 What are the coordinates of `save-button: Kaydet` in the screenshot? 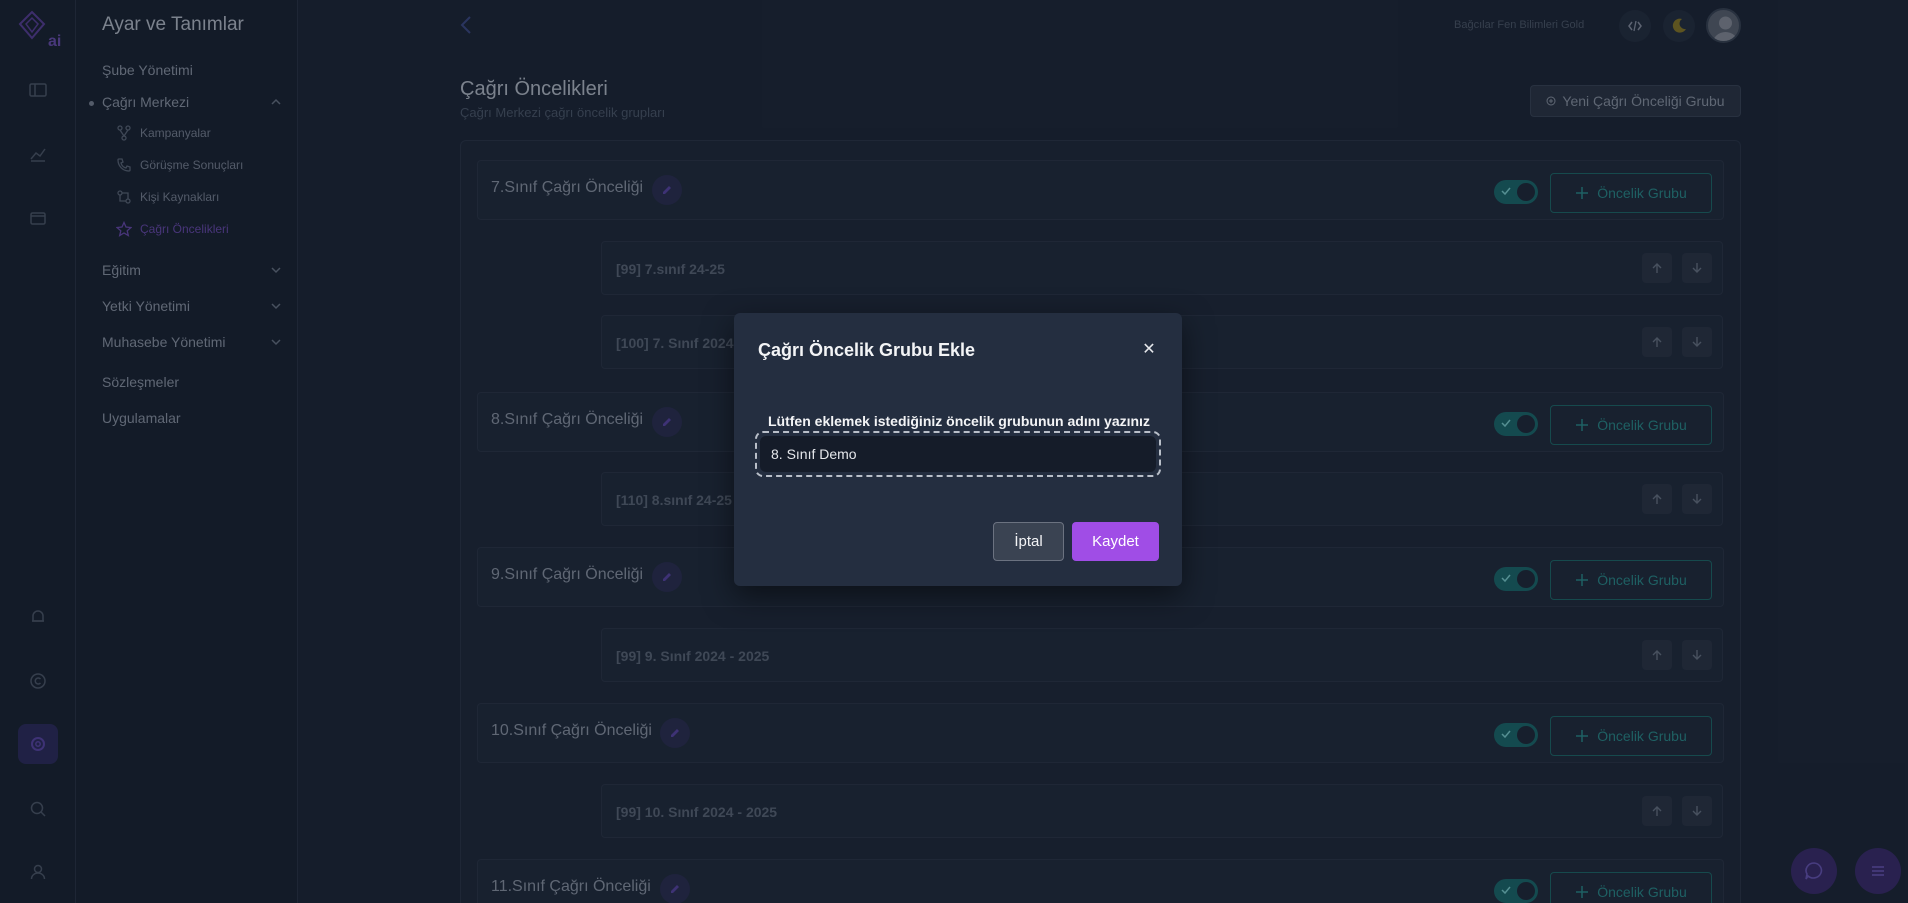 It's located at (1115, 541).